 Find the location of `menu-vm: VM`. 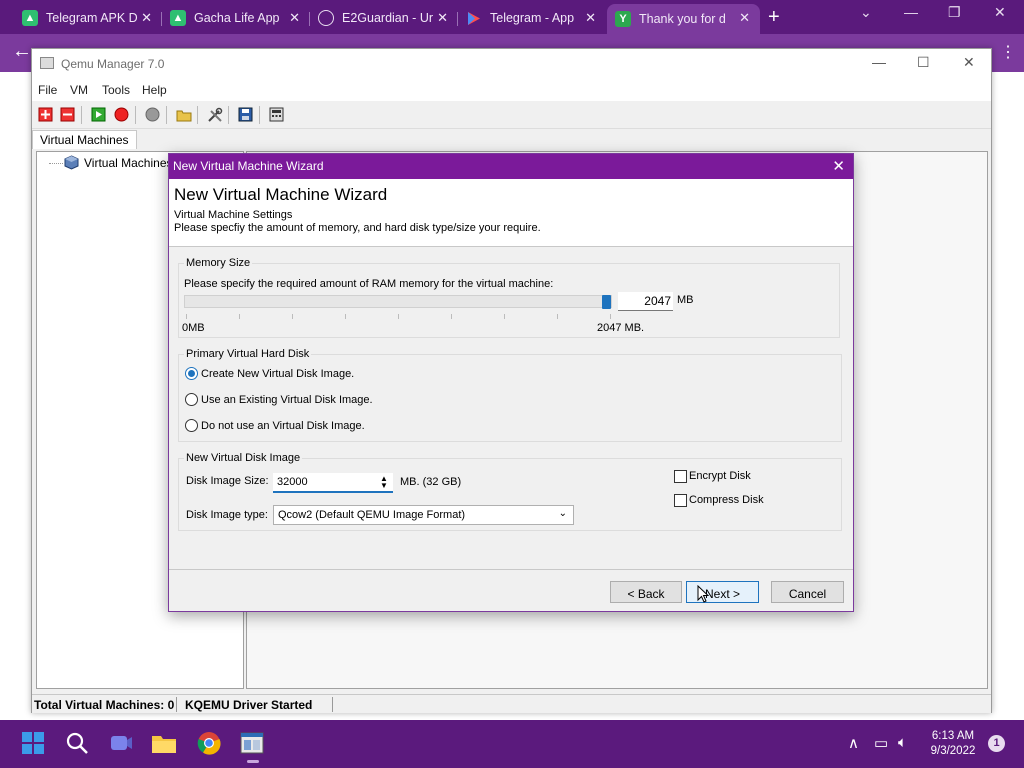

menu-vm: VM is located at coordinates (79, 90).